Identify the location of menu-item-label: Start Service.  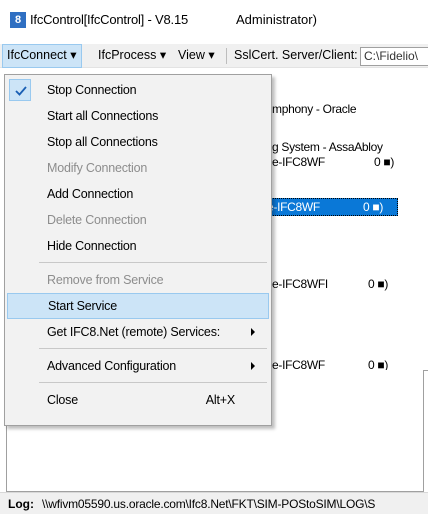
(82, 306).